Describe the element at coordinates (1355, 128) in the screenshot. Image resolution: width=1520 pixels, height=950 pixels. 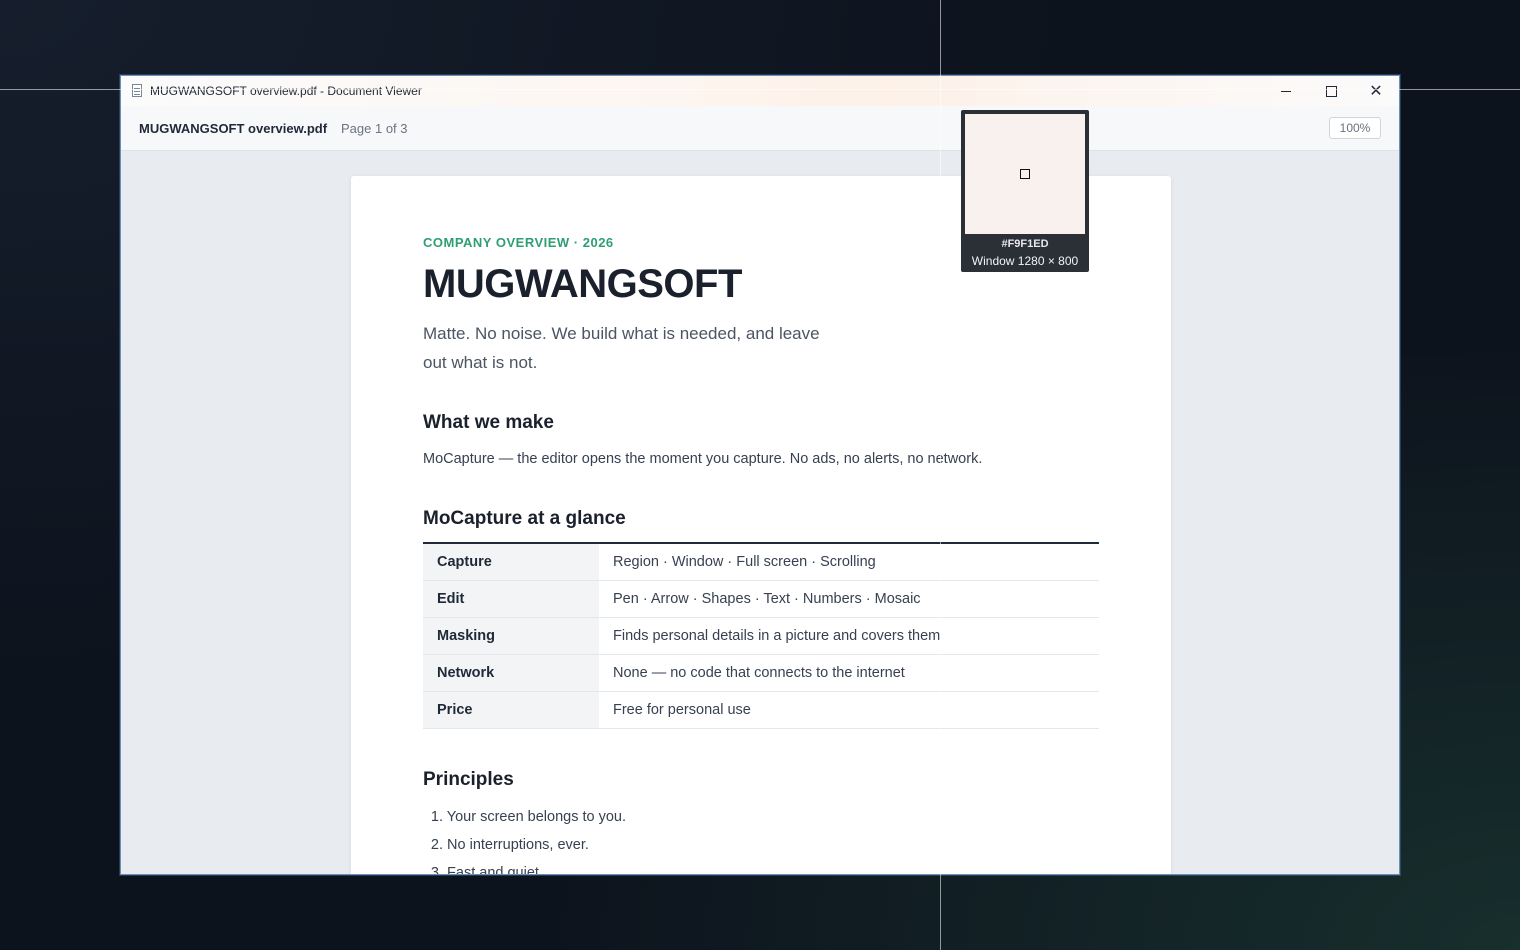
I see `zoom-level-button: 100%` at that location.